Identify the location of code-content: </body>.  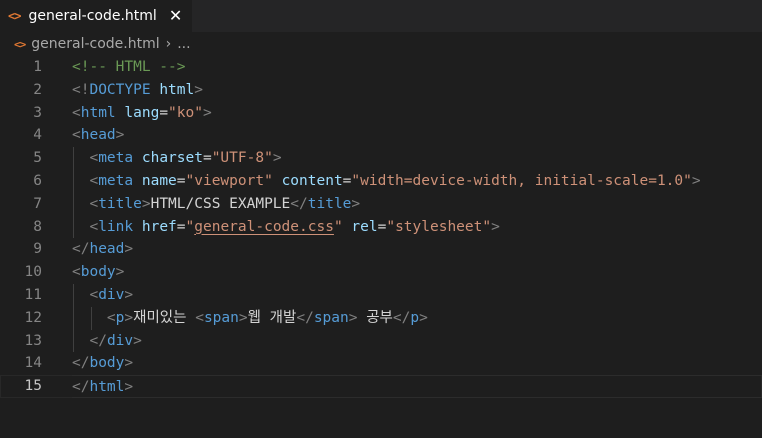
(417, 363).